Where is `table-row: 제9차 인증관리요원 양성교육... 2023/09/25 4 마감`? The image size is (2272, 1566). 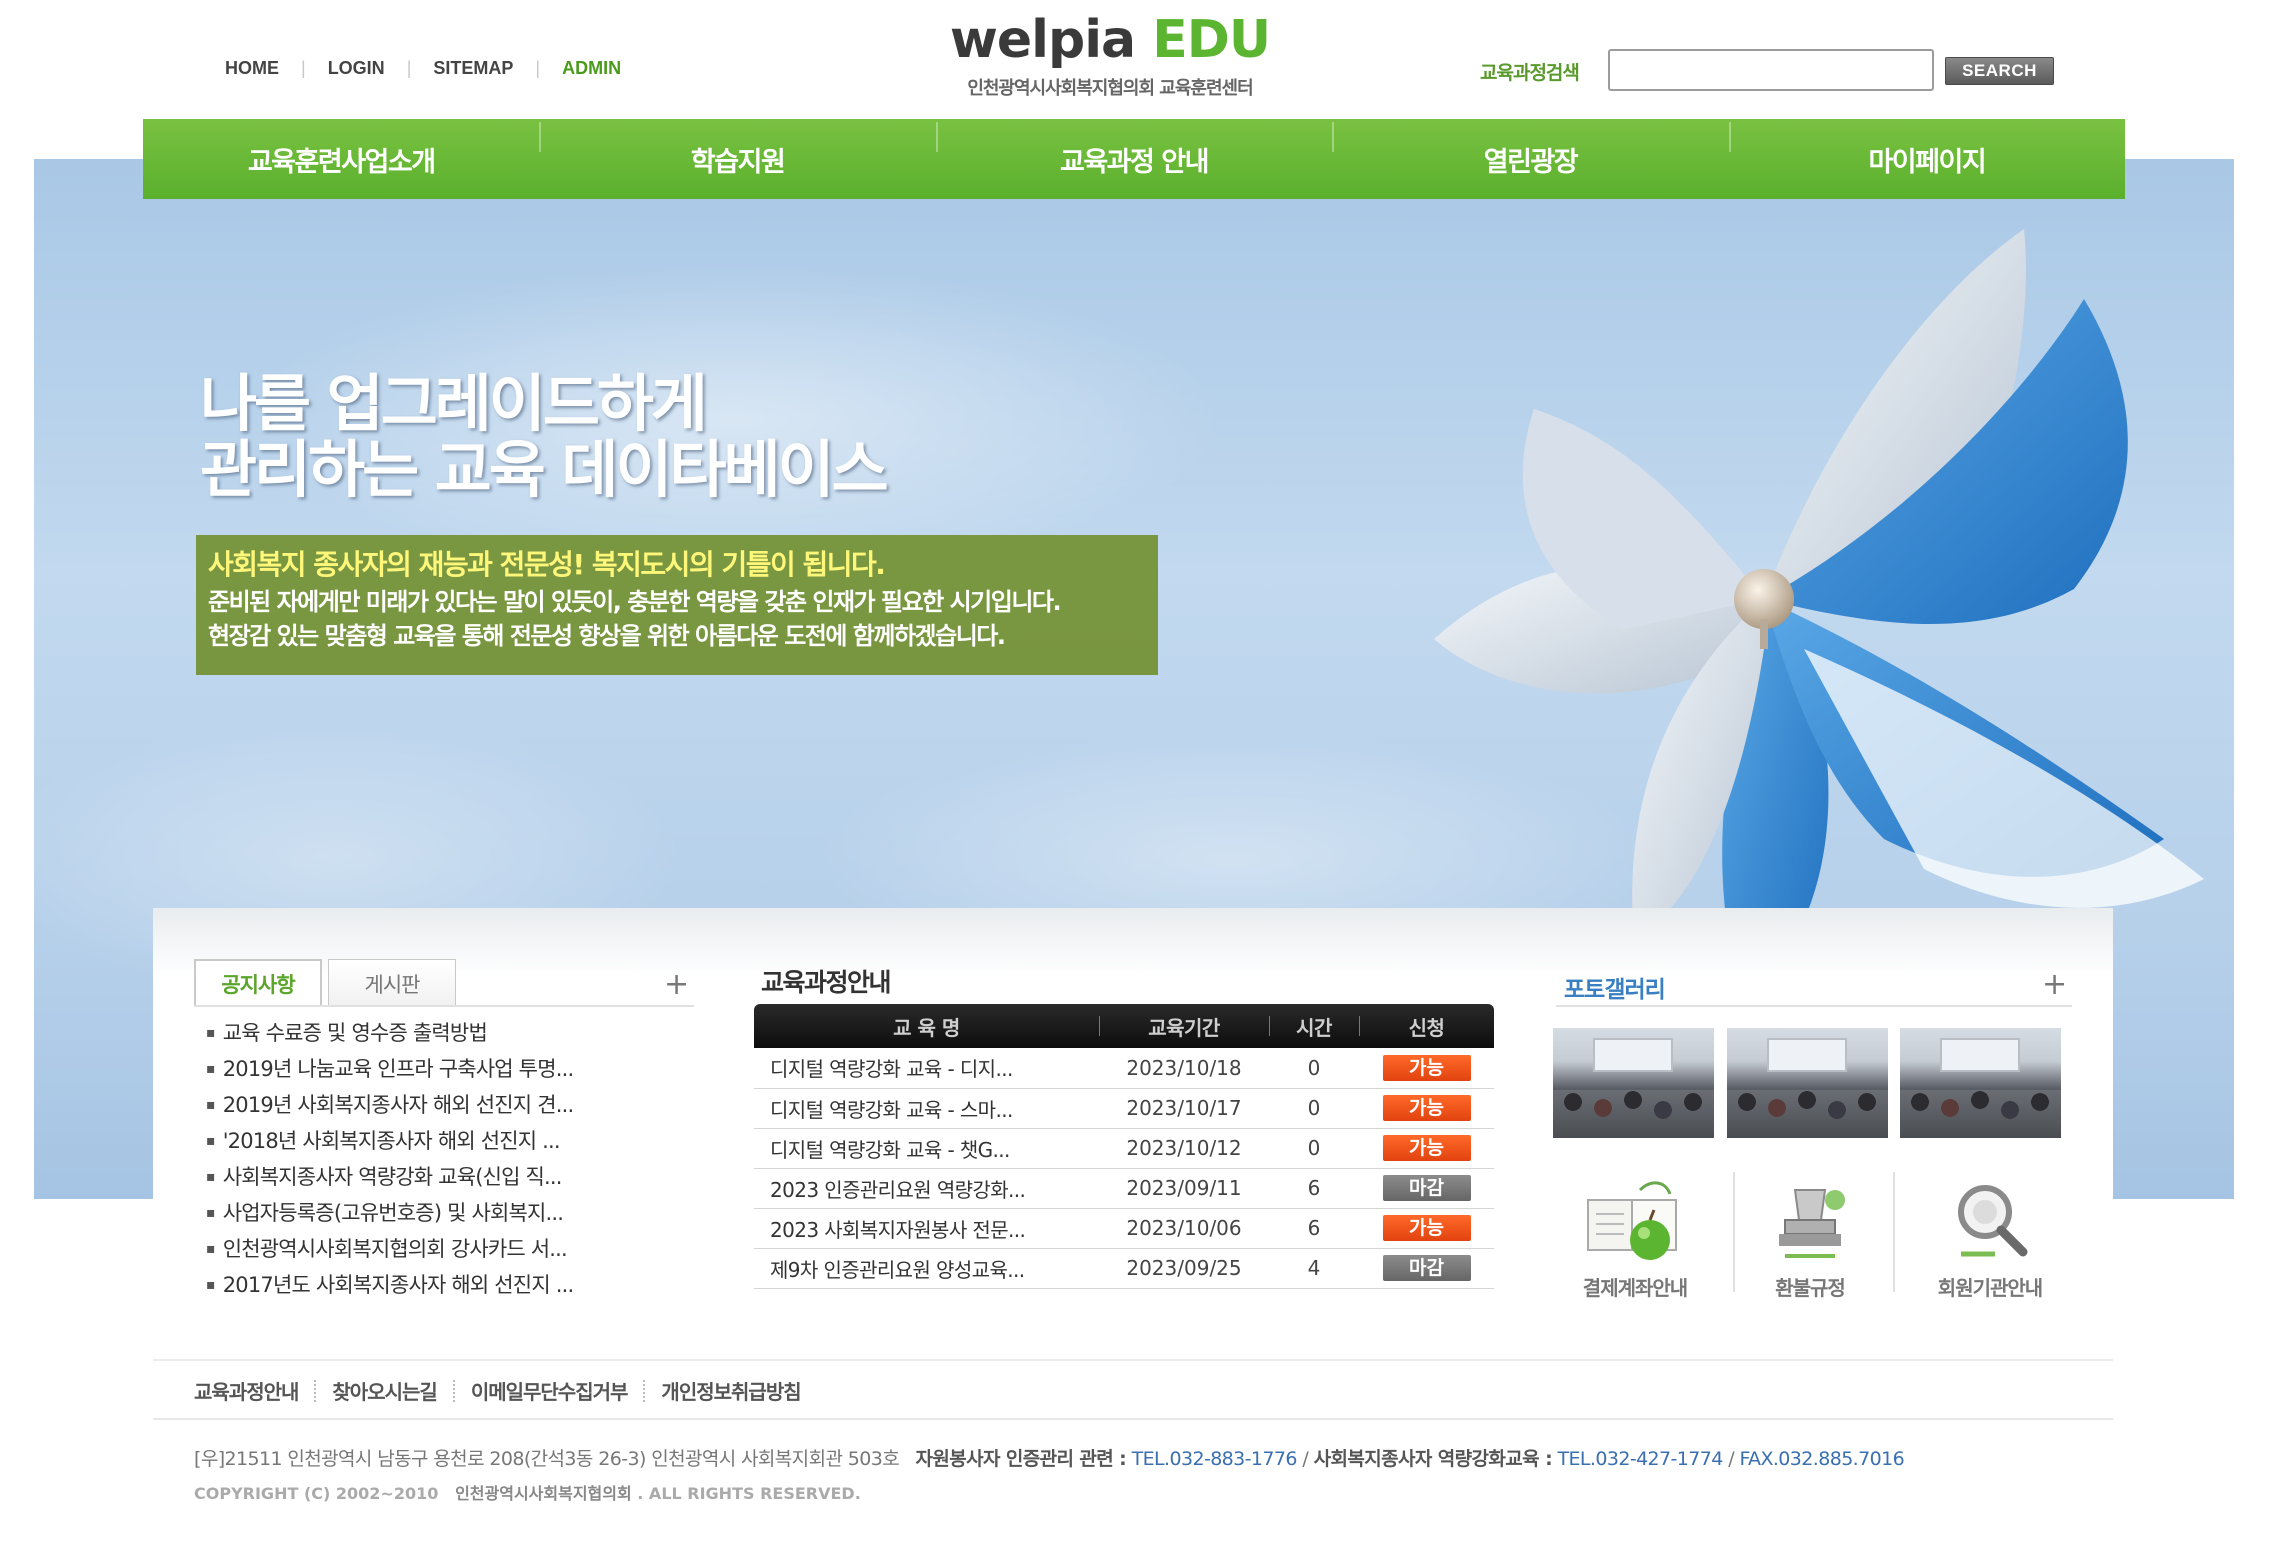
table-row: 제9차 인증관리요원 양성교육... 2023/09/25 4 마감 is located at coordinates (1124, 1268).